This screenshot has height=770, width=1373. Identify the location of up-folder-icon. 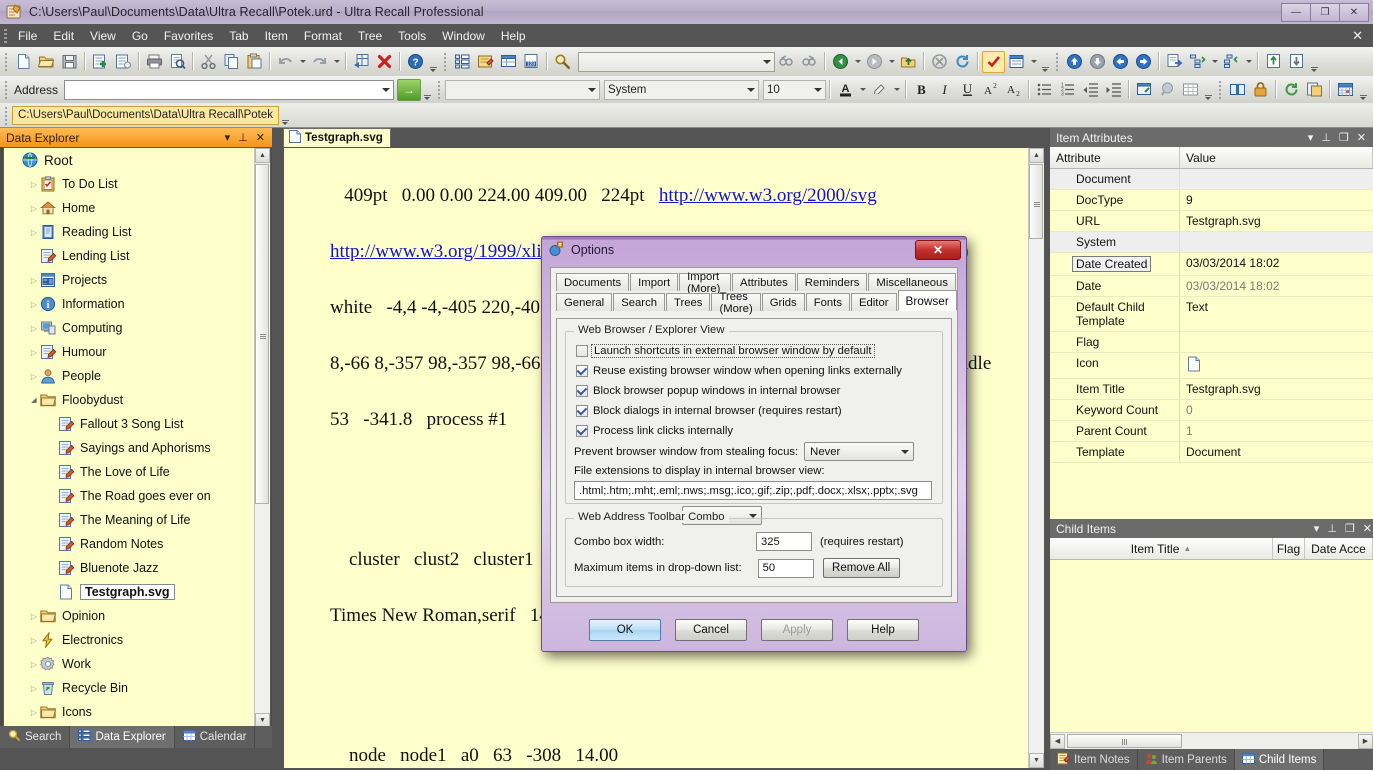
(908, 62).